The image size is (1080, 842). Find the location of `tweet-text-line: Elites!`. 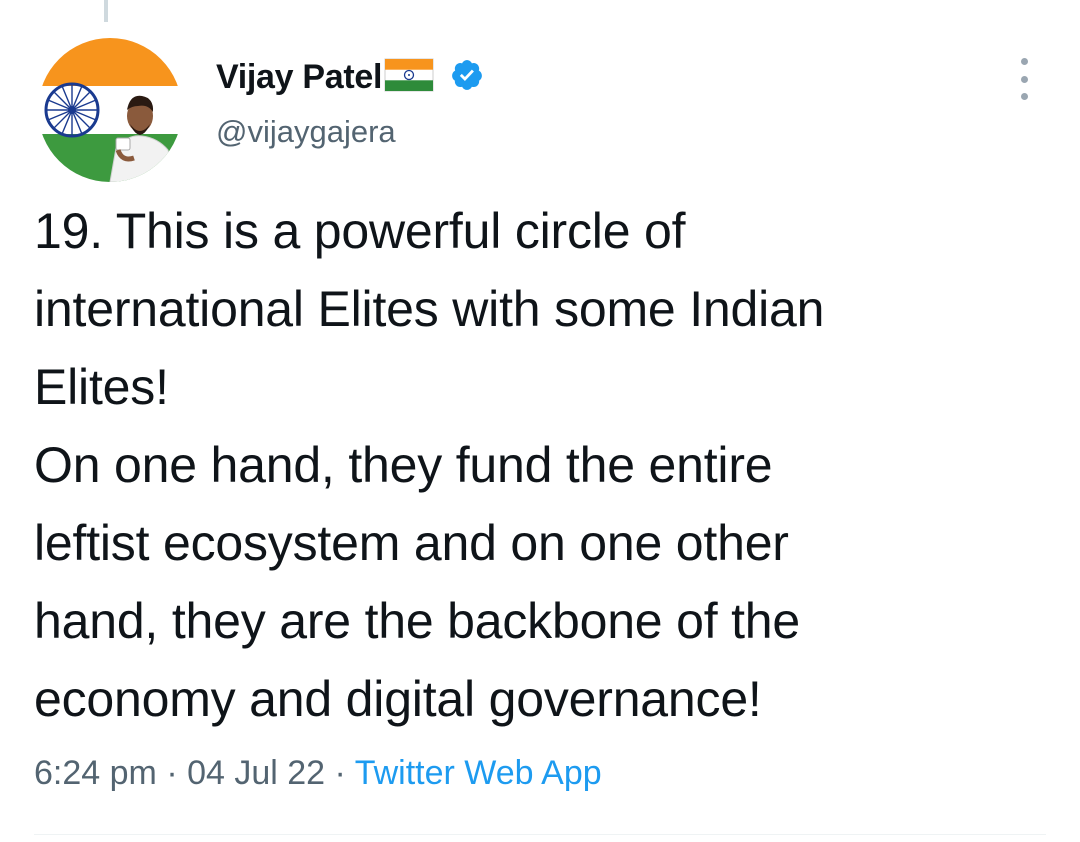

tweet-text-line: Elites! is located at coordinates (101, 387).